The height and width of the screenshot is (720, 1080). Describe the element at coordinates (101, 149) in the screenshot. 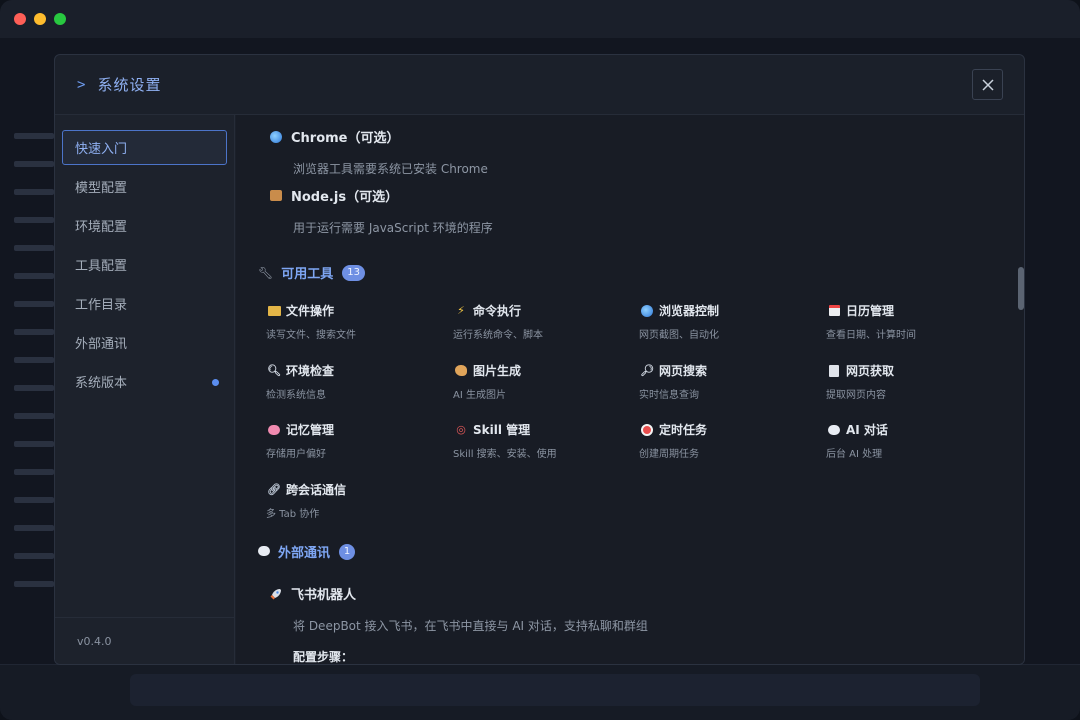

I see `sidebar-item-label: 快速入门` at that location.